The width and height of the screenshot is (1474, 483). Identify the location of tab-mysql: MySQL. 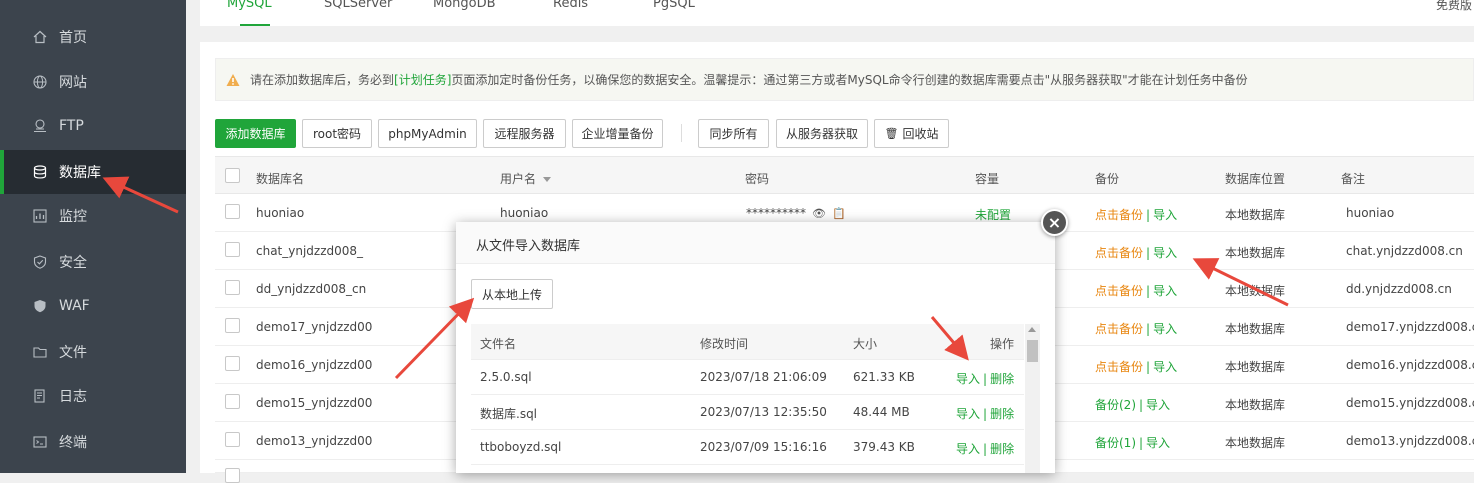
(249, 5).